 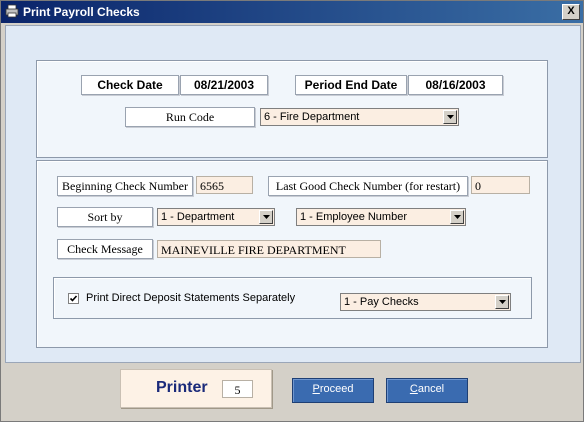 I want to click on sort-primary-value: 1 - Department, so click(x=198, y=217).